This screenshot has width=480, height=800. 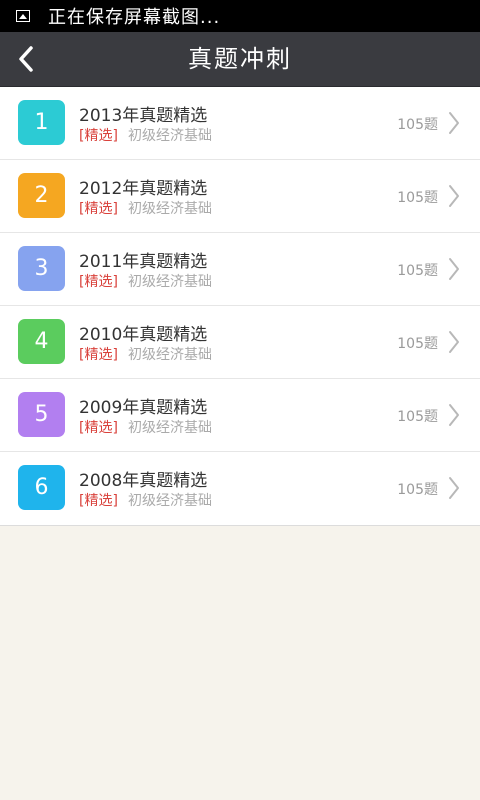 I want to click on list-item: 4 2010年真题精选 [精选] 初级经济基础 105题, so click(x=240, y=342).